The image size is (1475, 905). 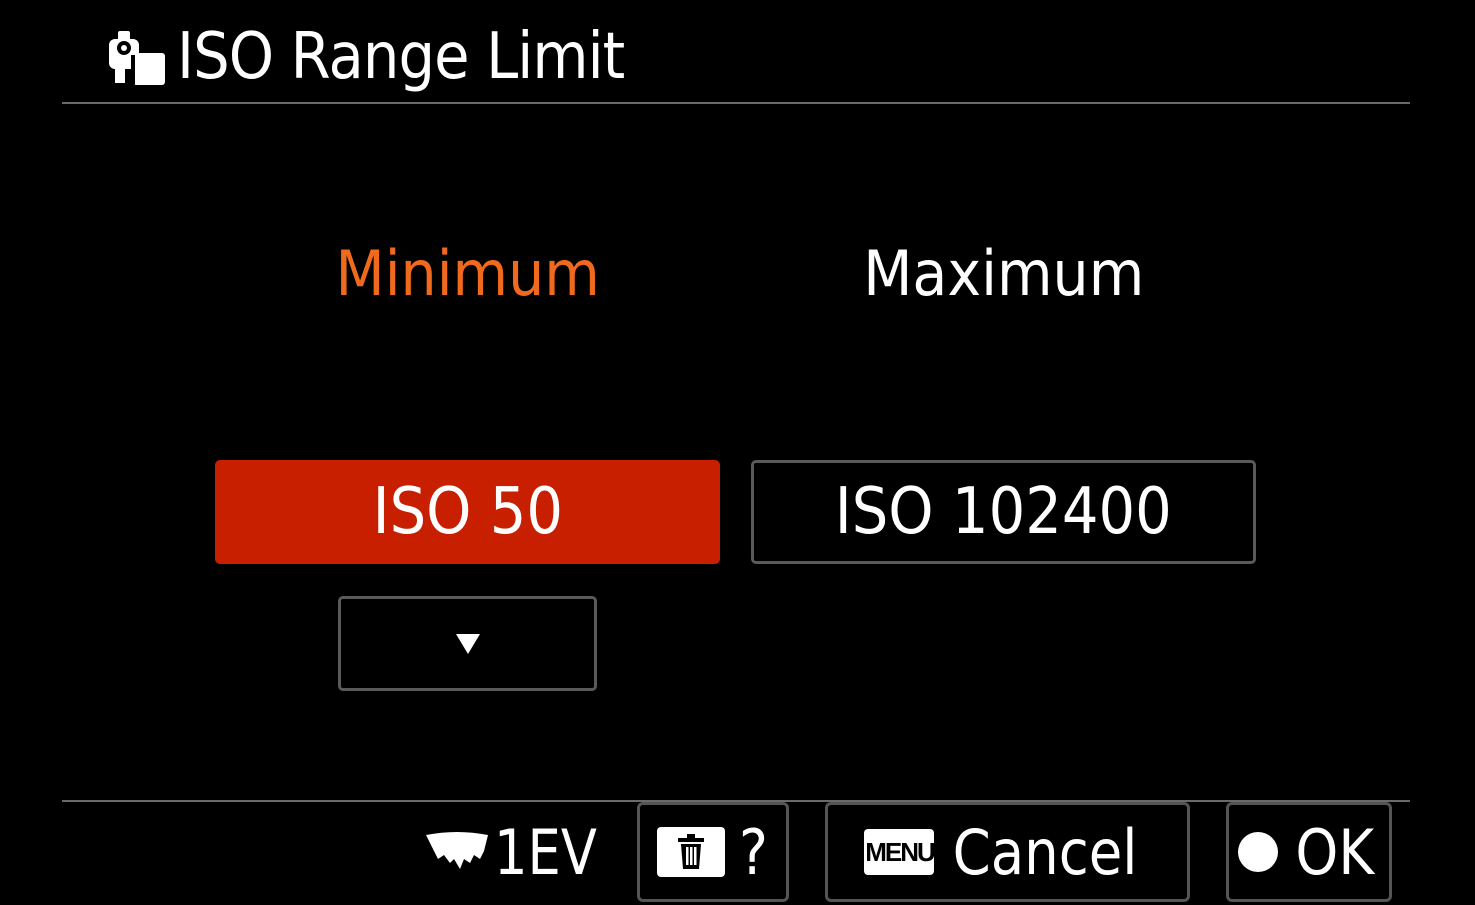 I want to click on ev-step-indicator: 1EV, so click(x=519, y=852).